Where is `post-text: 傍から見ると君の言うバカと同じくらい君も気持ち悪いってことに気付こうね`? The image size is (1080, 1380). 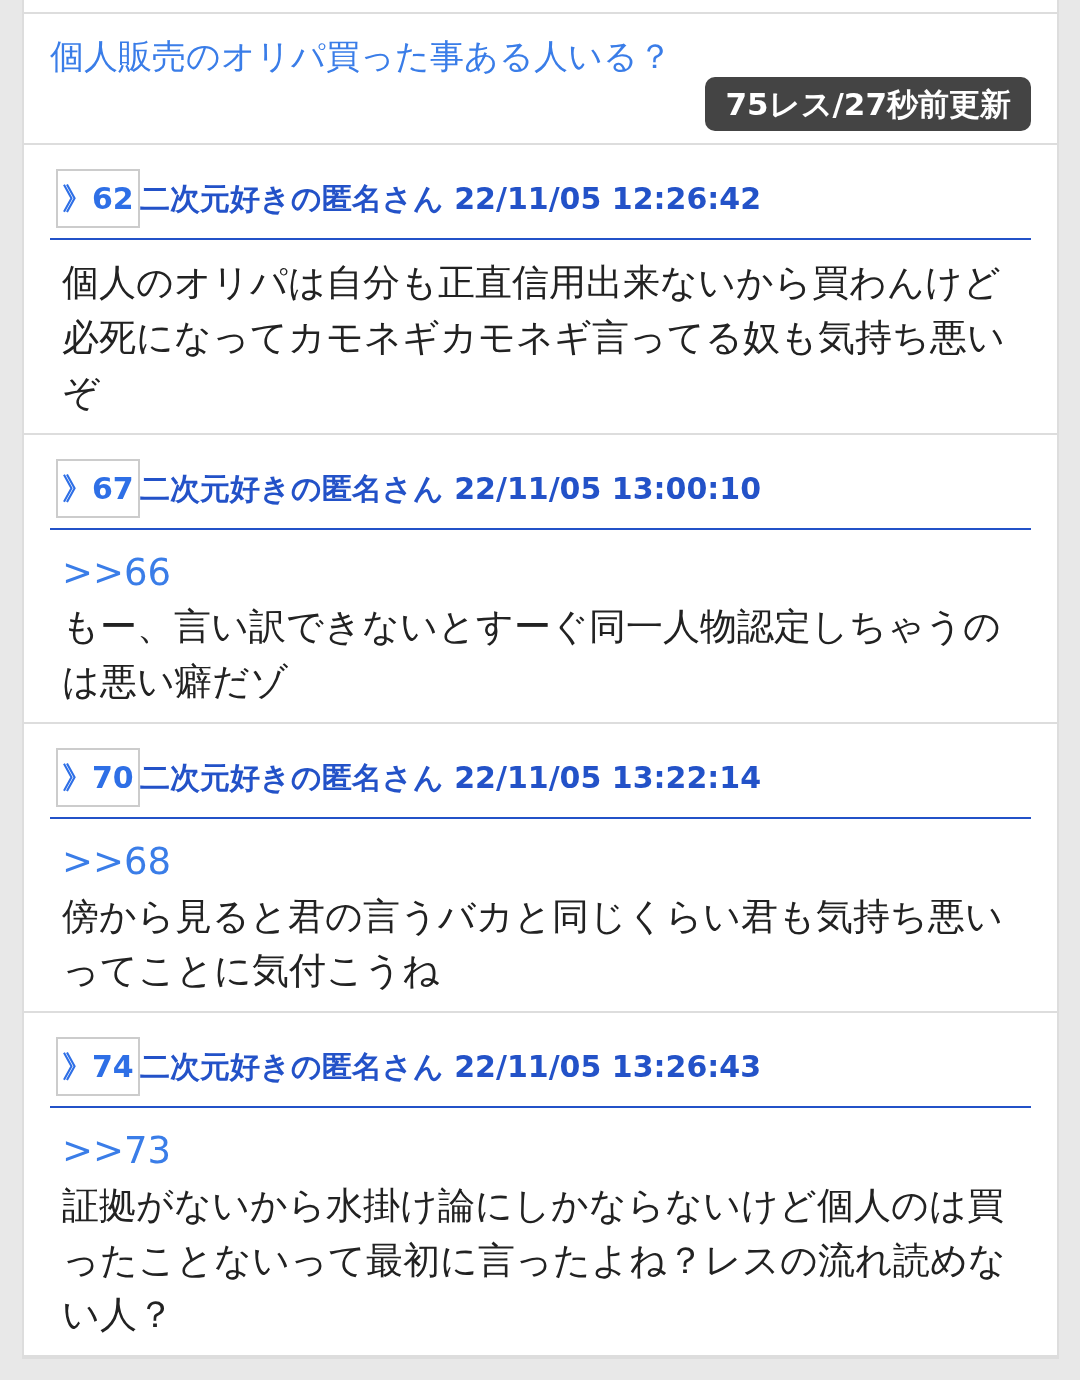
post-text: 傍から見ると君の言うバカと同じくらい君も気持ち悪いってことに気付こうね is located at coordinates (533, 944).